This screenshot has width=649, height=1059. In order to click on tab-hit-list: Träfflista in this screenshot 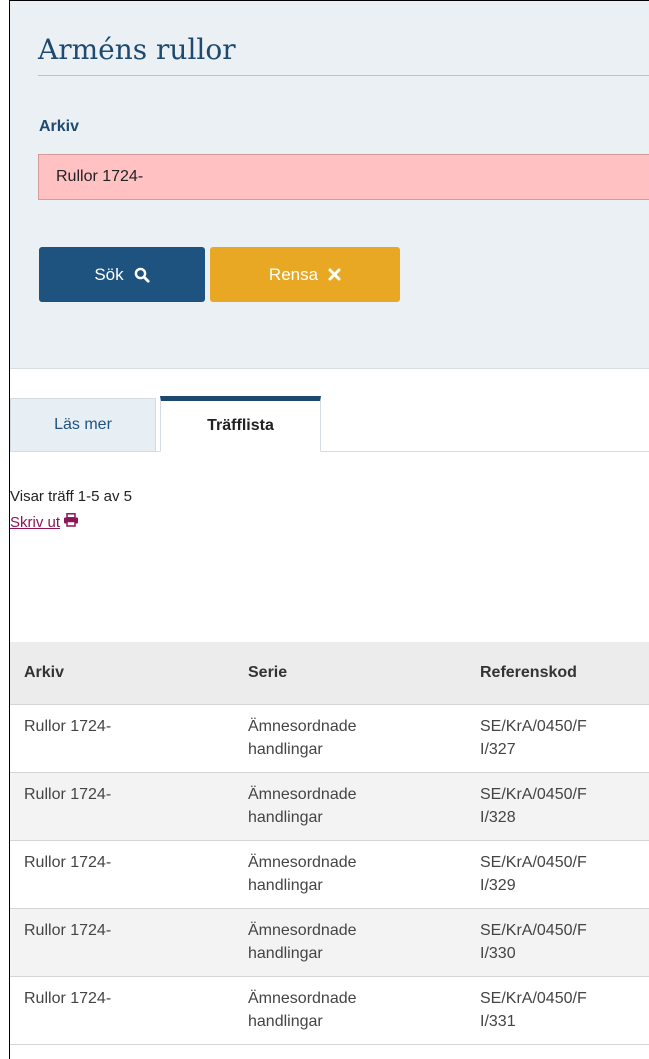, I will do `click(240, 424)`.